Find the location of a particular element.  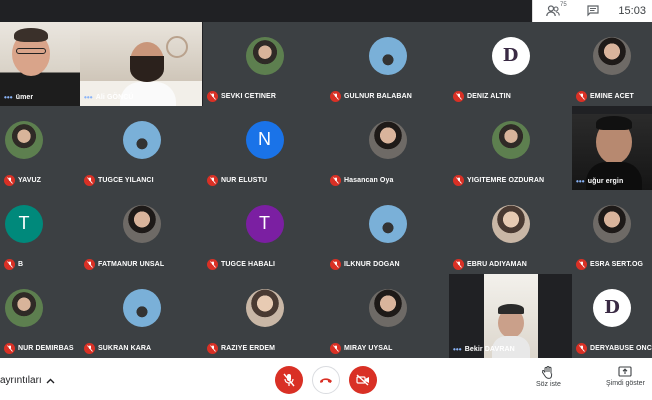

participant-tile-deryabuse-once: D DERYABUSE ONCE is located at coordinates (612, 316).